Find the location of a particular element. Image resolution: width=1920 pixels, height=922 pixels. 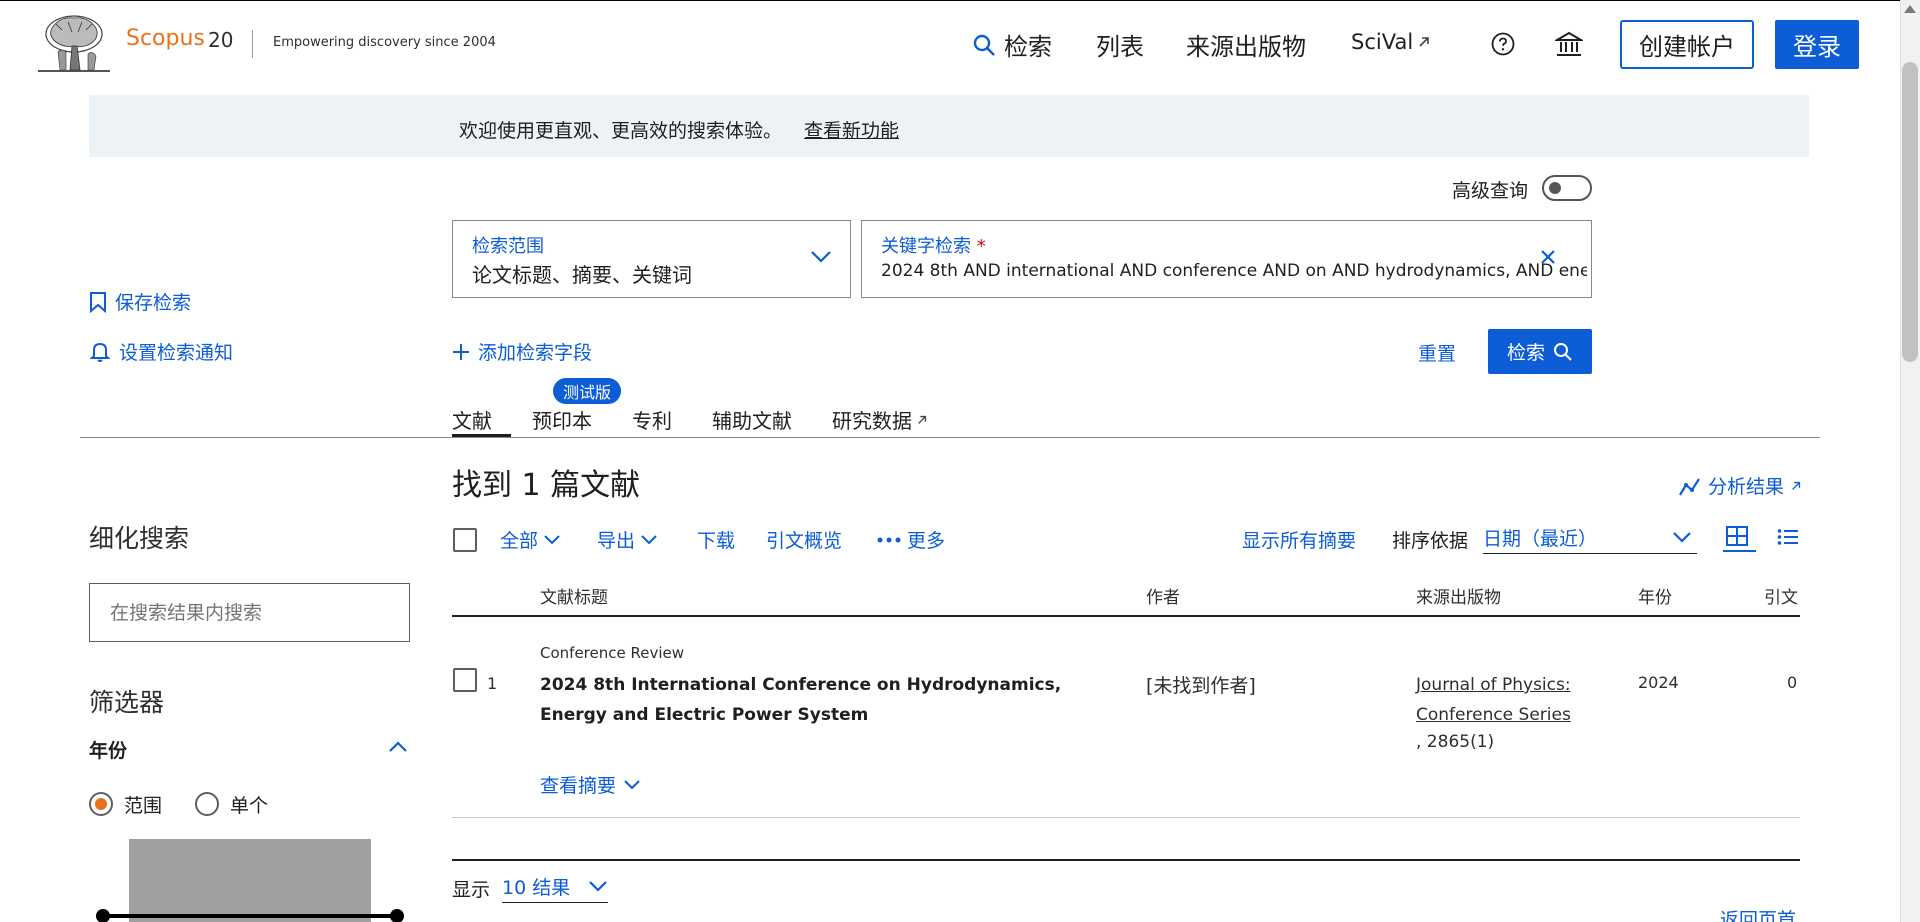

more-dots-icon is located at coordinates (889, 540).